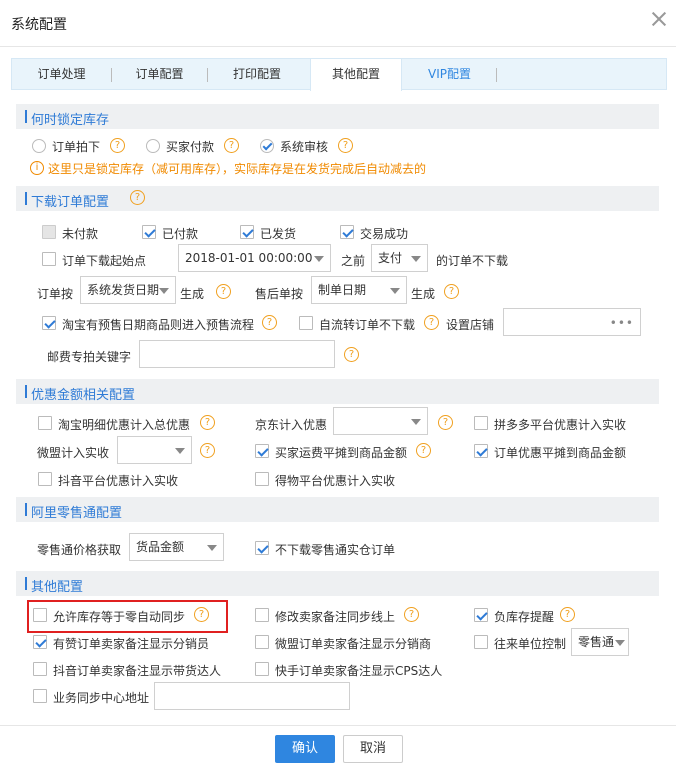 The height and width of the screenshot is (772, 676). Describe the element at coordinates (153, 146) in the screenshot. I see `radio-buyer-paid` at that location.